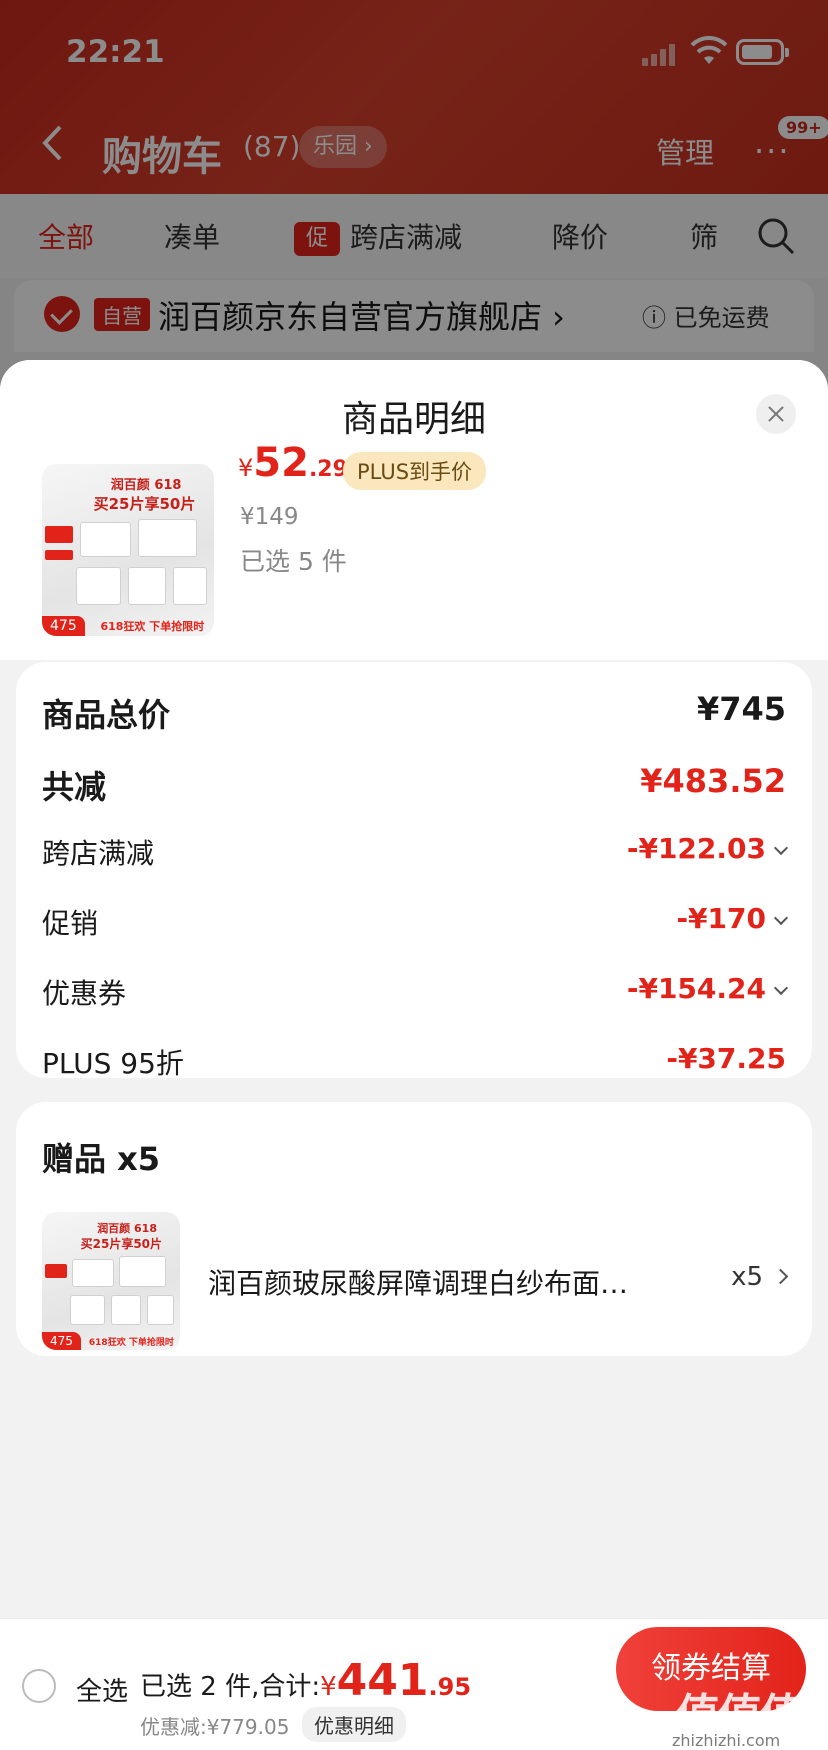 The width and height of the screenshot is (828, 1750). What do you see at coordinates (696, 848) in the screenshot?
I see `cross-store-reduce-amount: -¥122.03` at bounding box center [696, 848].